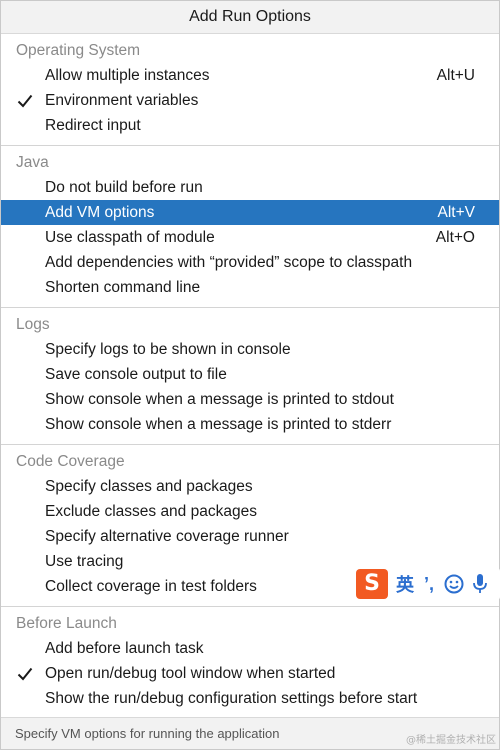  Describe the element at coordinates (151, 586) in the screenshot. I see `option-label: Collect coverage in test folders` at that location.